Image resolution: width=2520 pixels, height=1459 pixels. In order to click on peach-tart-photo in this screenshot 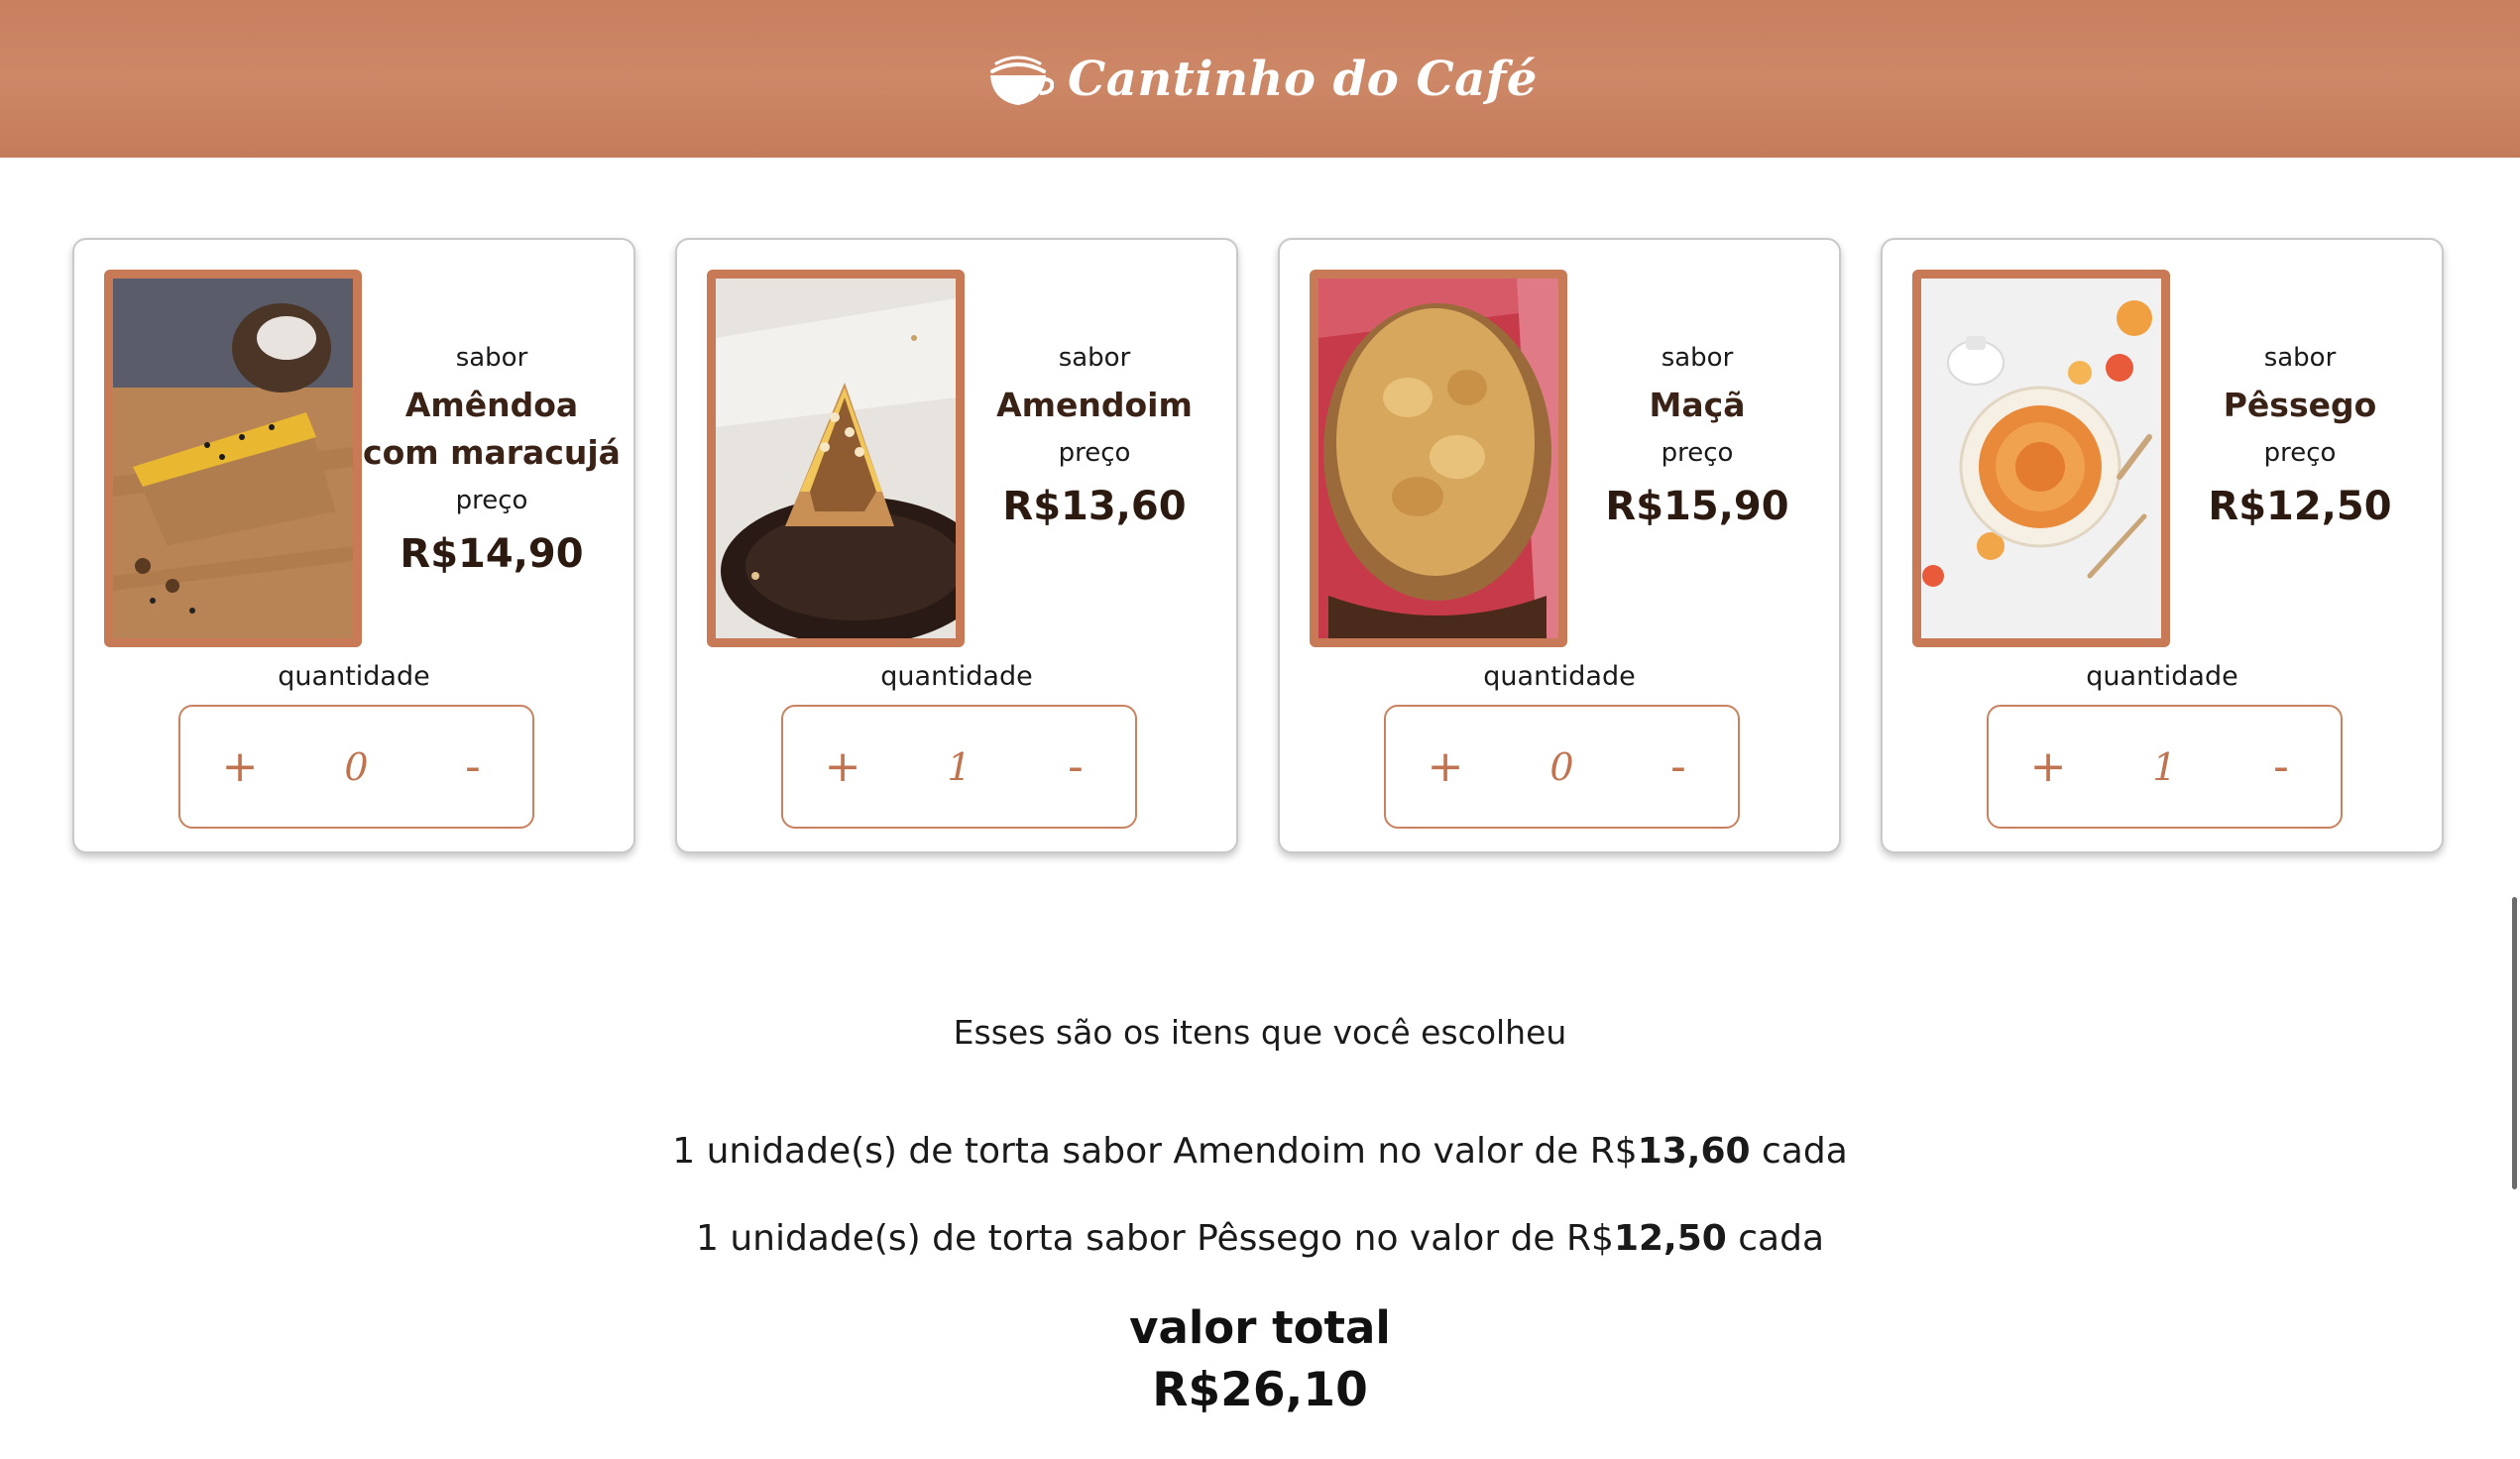, I will do `click(2041, 458)`.